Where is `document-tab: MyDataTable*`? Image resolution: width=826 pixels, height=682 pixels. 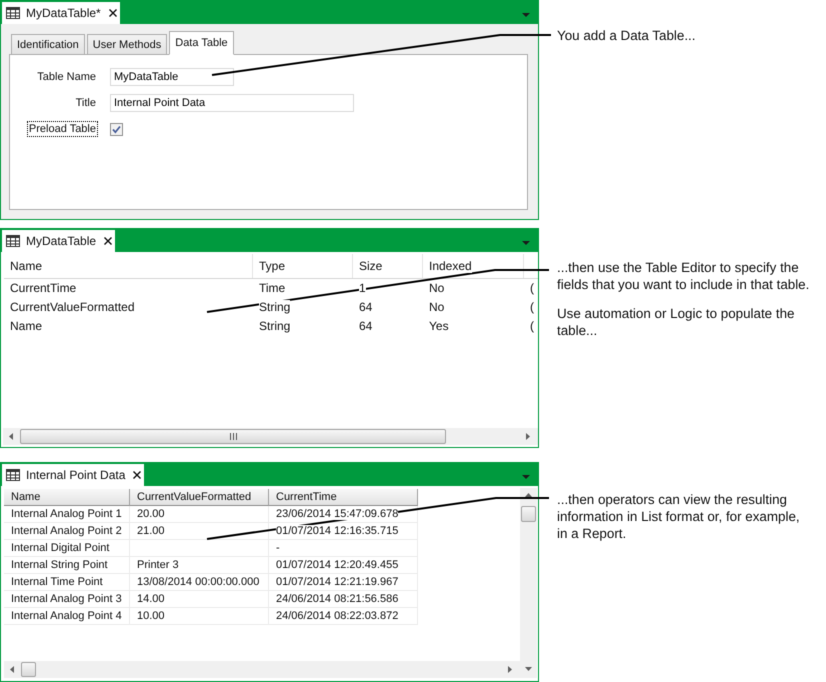 document-tab: MyDataTable* is located at coordinates (61, 13).